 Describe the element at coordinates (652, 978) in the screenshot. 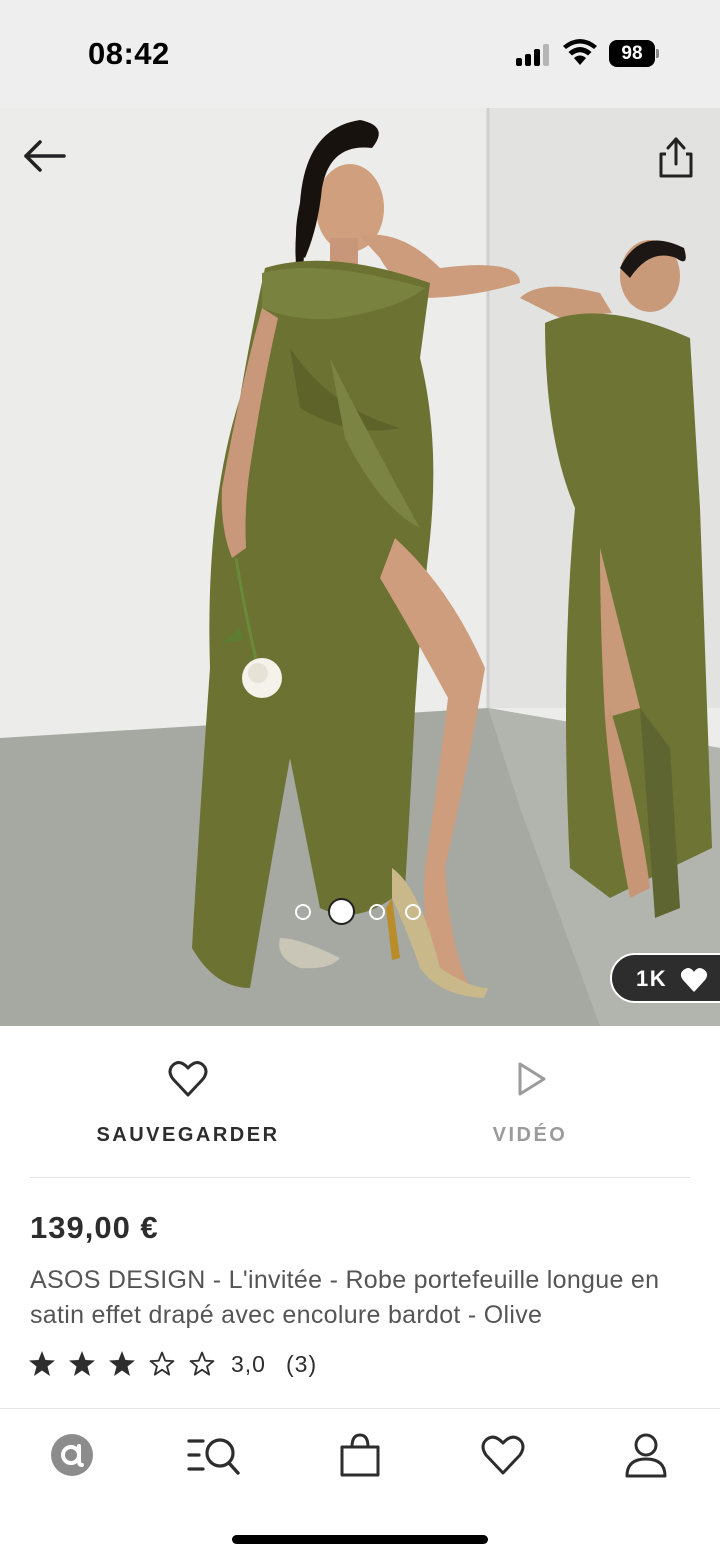

I see `likes-count: 1K` at that location.